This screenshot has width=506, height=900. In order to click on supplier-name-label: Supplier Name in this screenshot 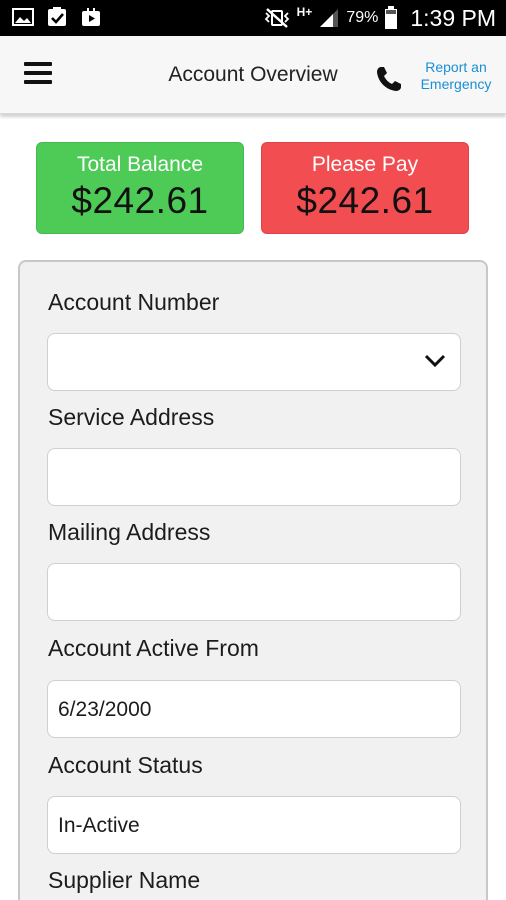, I will do `click(124, 880)`.